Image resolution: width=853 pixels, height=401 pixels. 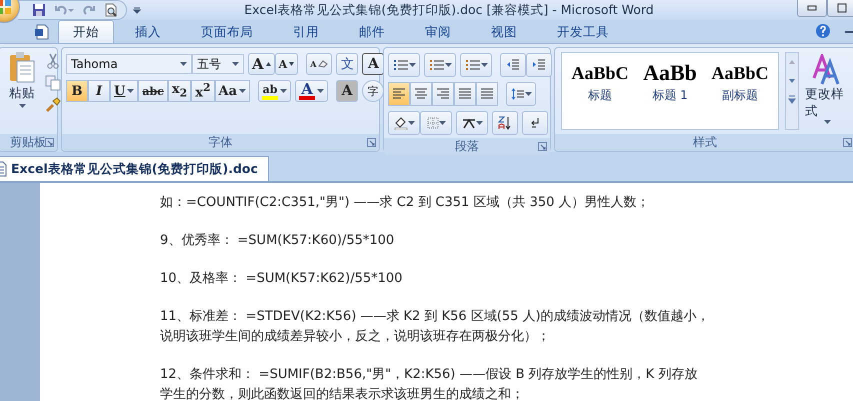 I want to click on ribbon-tab: 插入, so click(x=148, y=31).